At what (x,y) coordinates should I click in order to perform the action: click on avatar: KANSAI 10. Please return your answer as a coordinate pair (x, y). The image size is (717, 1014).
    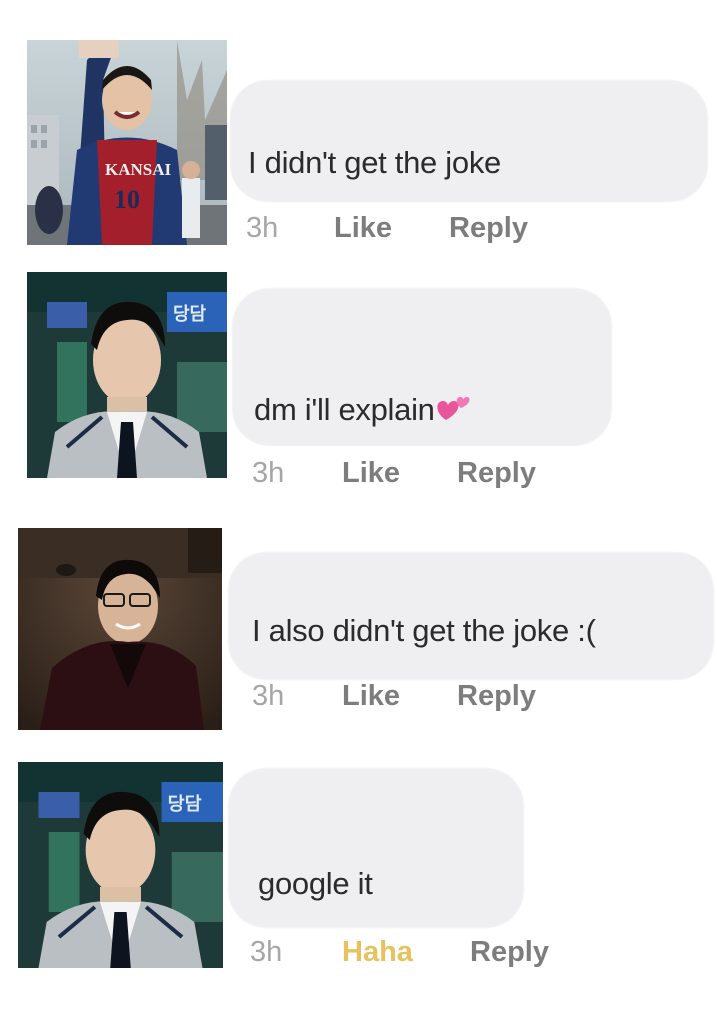
    Looking at the image, I should click on (127, 142).